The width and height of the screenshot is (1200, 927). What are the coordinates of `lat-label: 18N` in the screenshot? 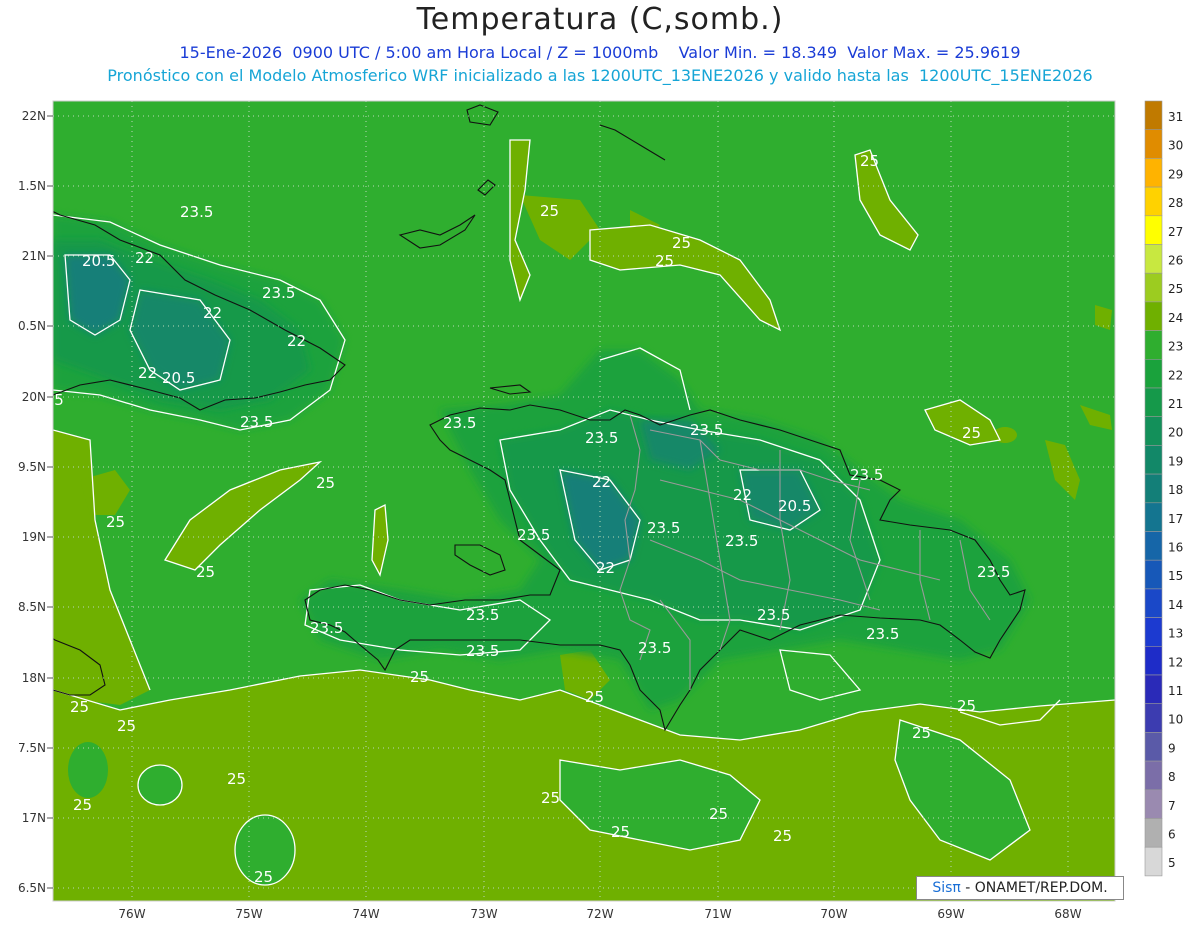 It's located at (34, 678).